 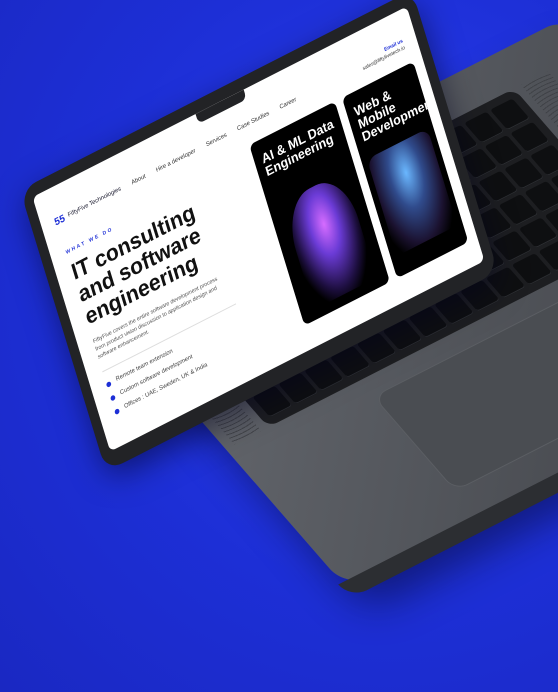 I want to click on nav-item-career: Career, so click(x=288, y=104).